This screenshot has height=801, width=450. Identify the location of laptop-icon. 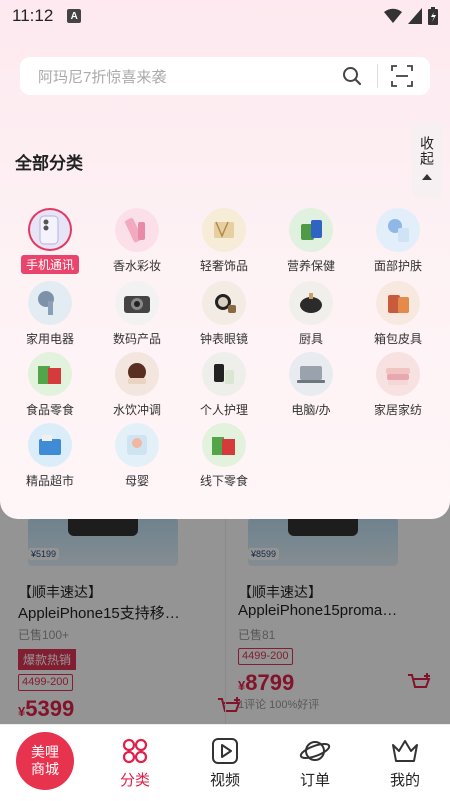
(311, 374).